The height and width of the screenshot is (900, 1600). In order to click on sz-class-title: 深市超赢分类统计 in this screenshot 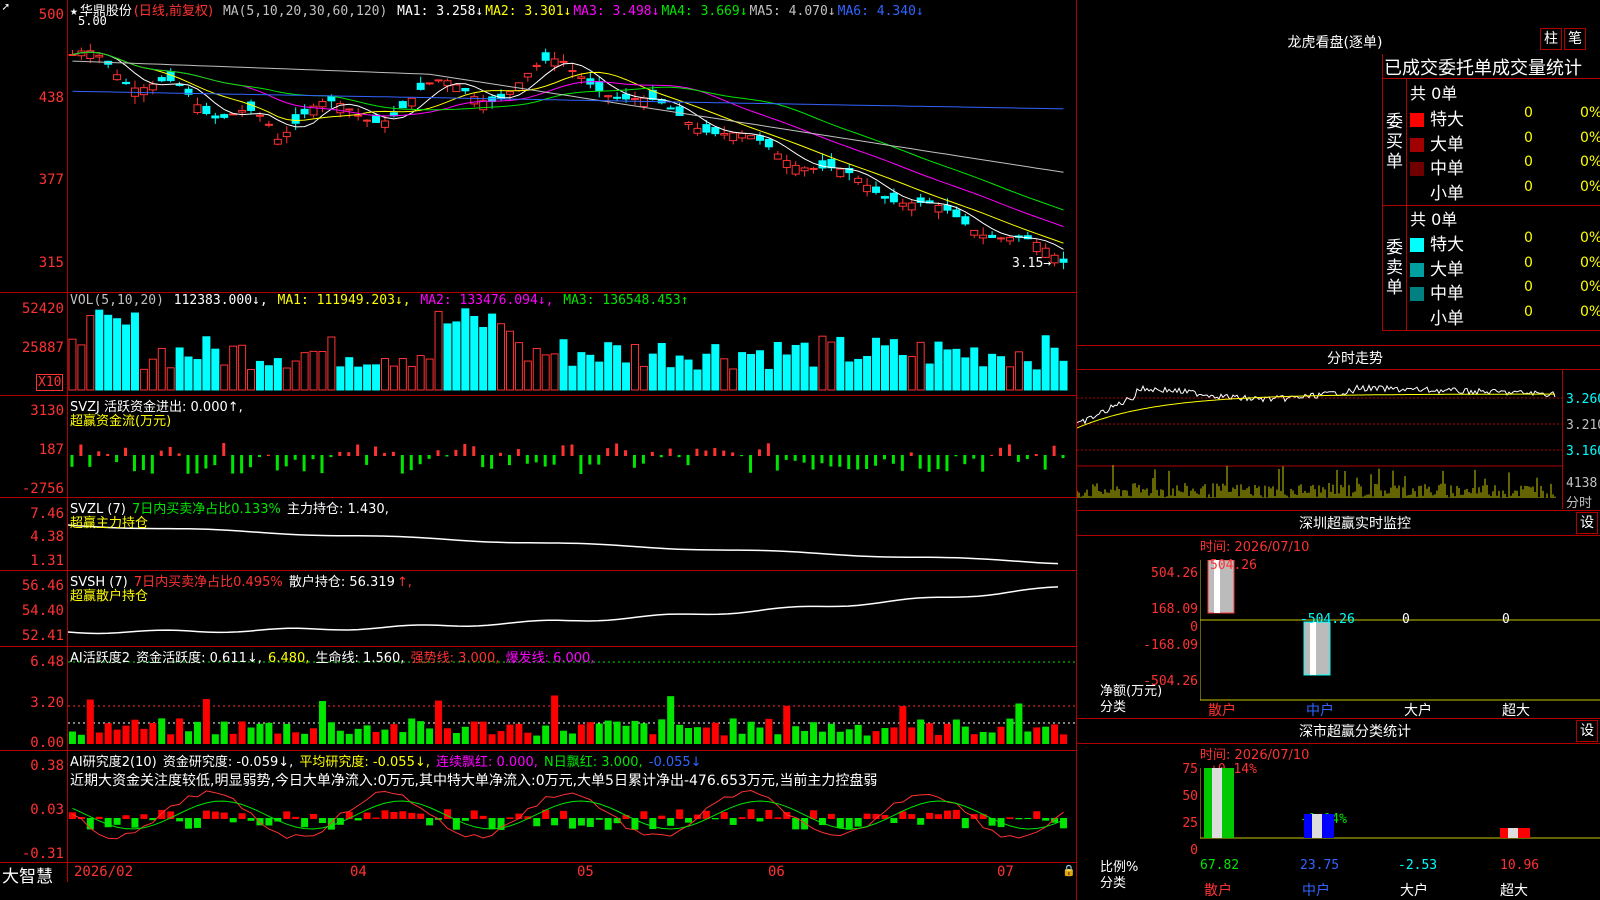, I will do `click(1355, 732)`.